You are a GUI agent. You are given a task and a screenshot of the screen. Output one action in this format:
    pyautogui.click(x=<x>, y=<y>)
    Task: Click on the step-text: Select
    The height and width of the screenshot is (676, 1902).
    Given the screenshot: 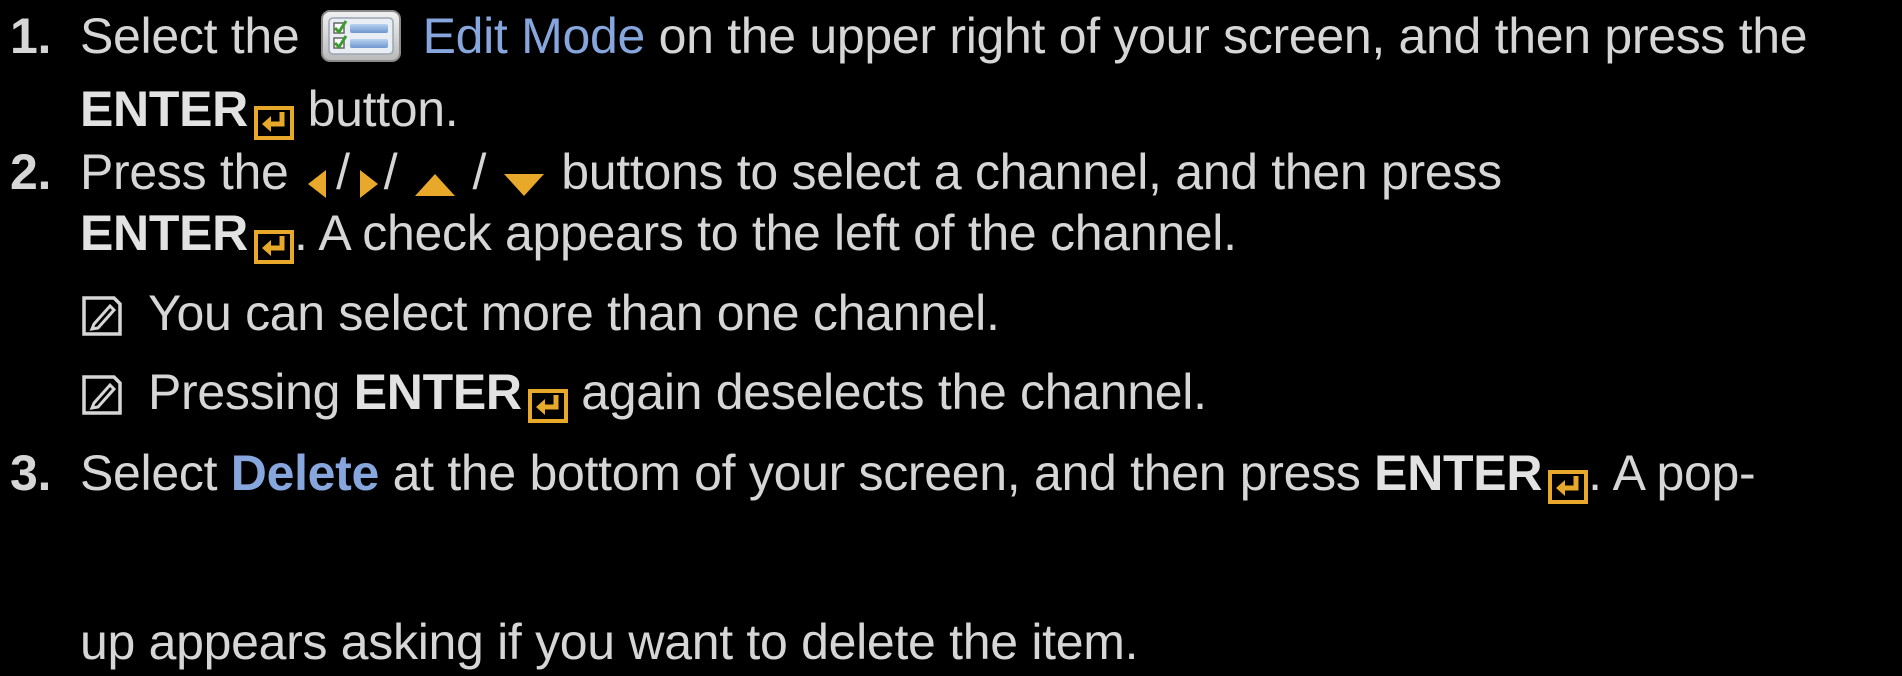 What is the action you would take?
    pyautogui.click(x=149, y=473)
    